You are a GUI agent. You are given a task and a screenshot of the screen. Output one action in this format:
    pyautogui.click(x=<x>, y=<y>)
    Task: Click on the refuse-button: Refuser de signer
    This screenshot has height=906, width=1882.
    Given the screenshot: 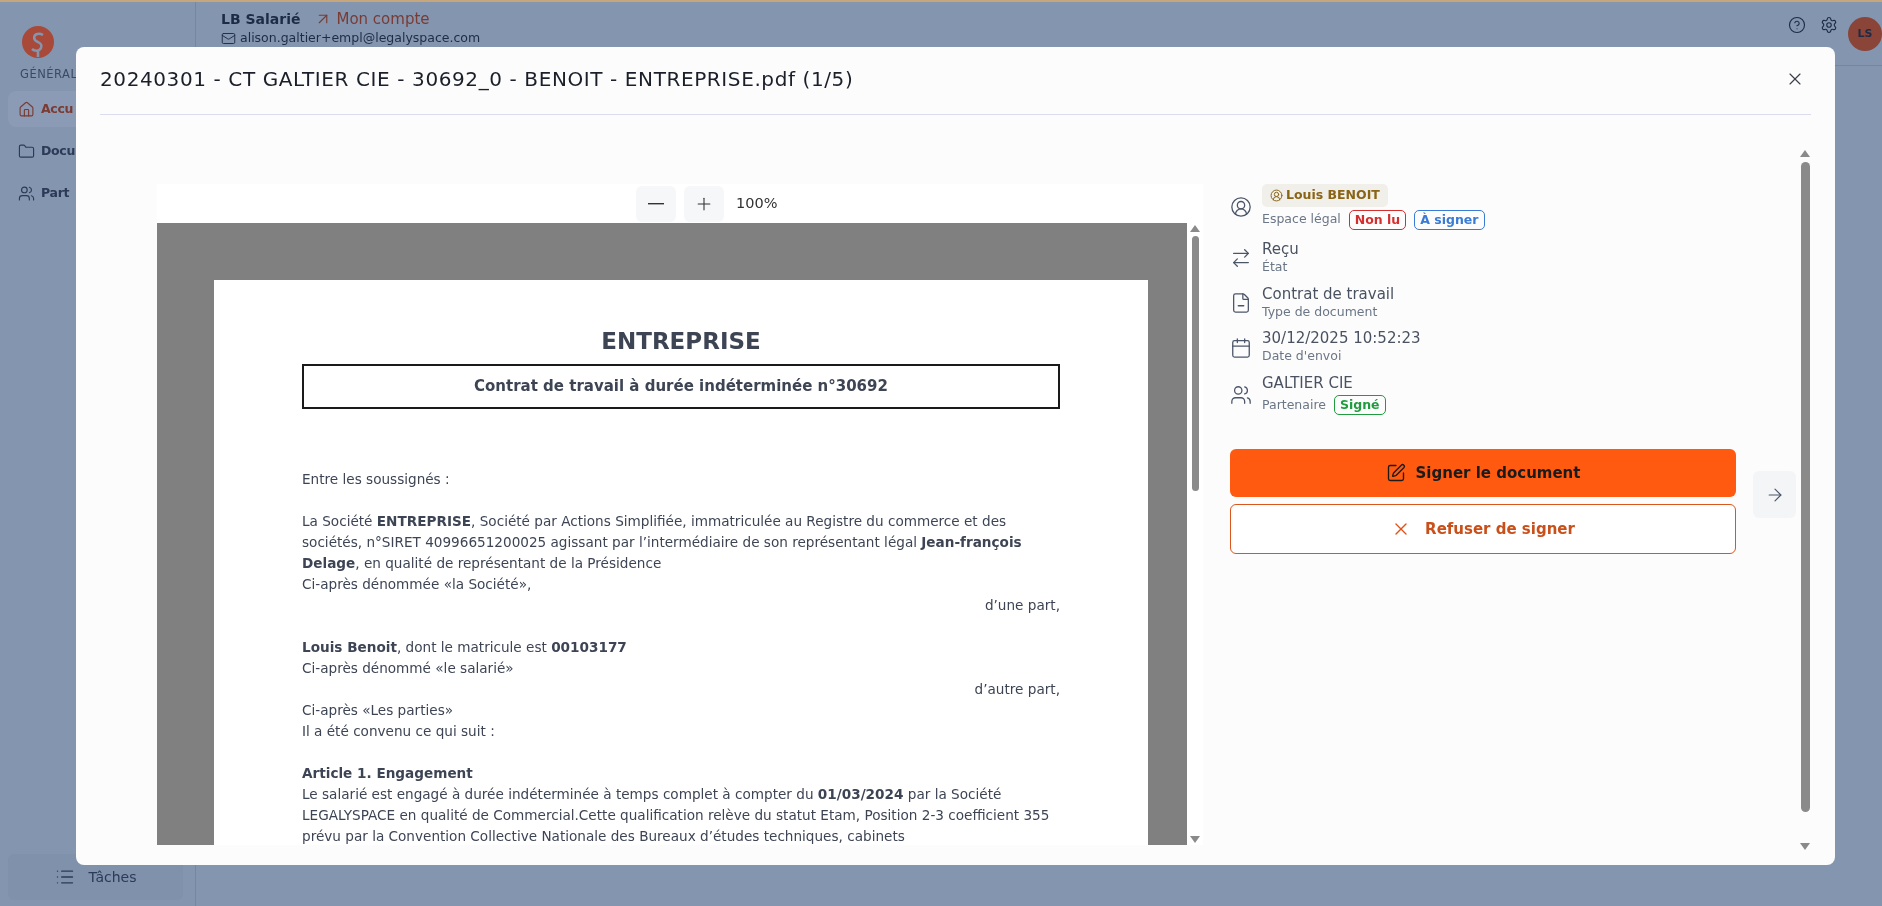 What is the action you would take?
    pyautogui.click(x=1483, y=529)
    